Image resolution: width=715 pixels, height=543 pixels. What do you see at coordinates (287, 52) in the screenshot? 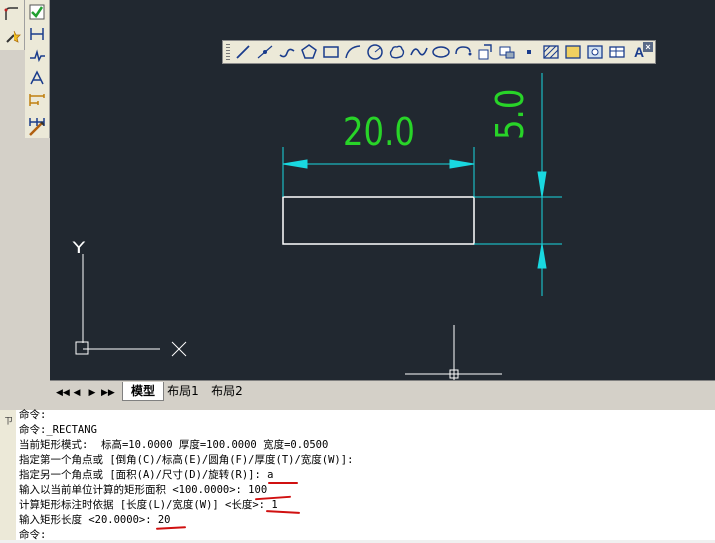
I see `polyline-icon` at bounding box center [287, 52].